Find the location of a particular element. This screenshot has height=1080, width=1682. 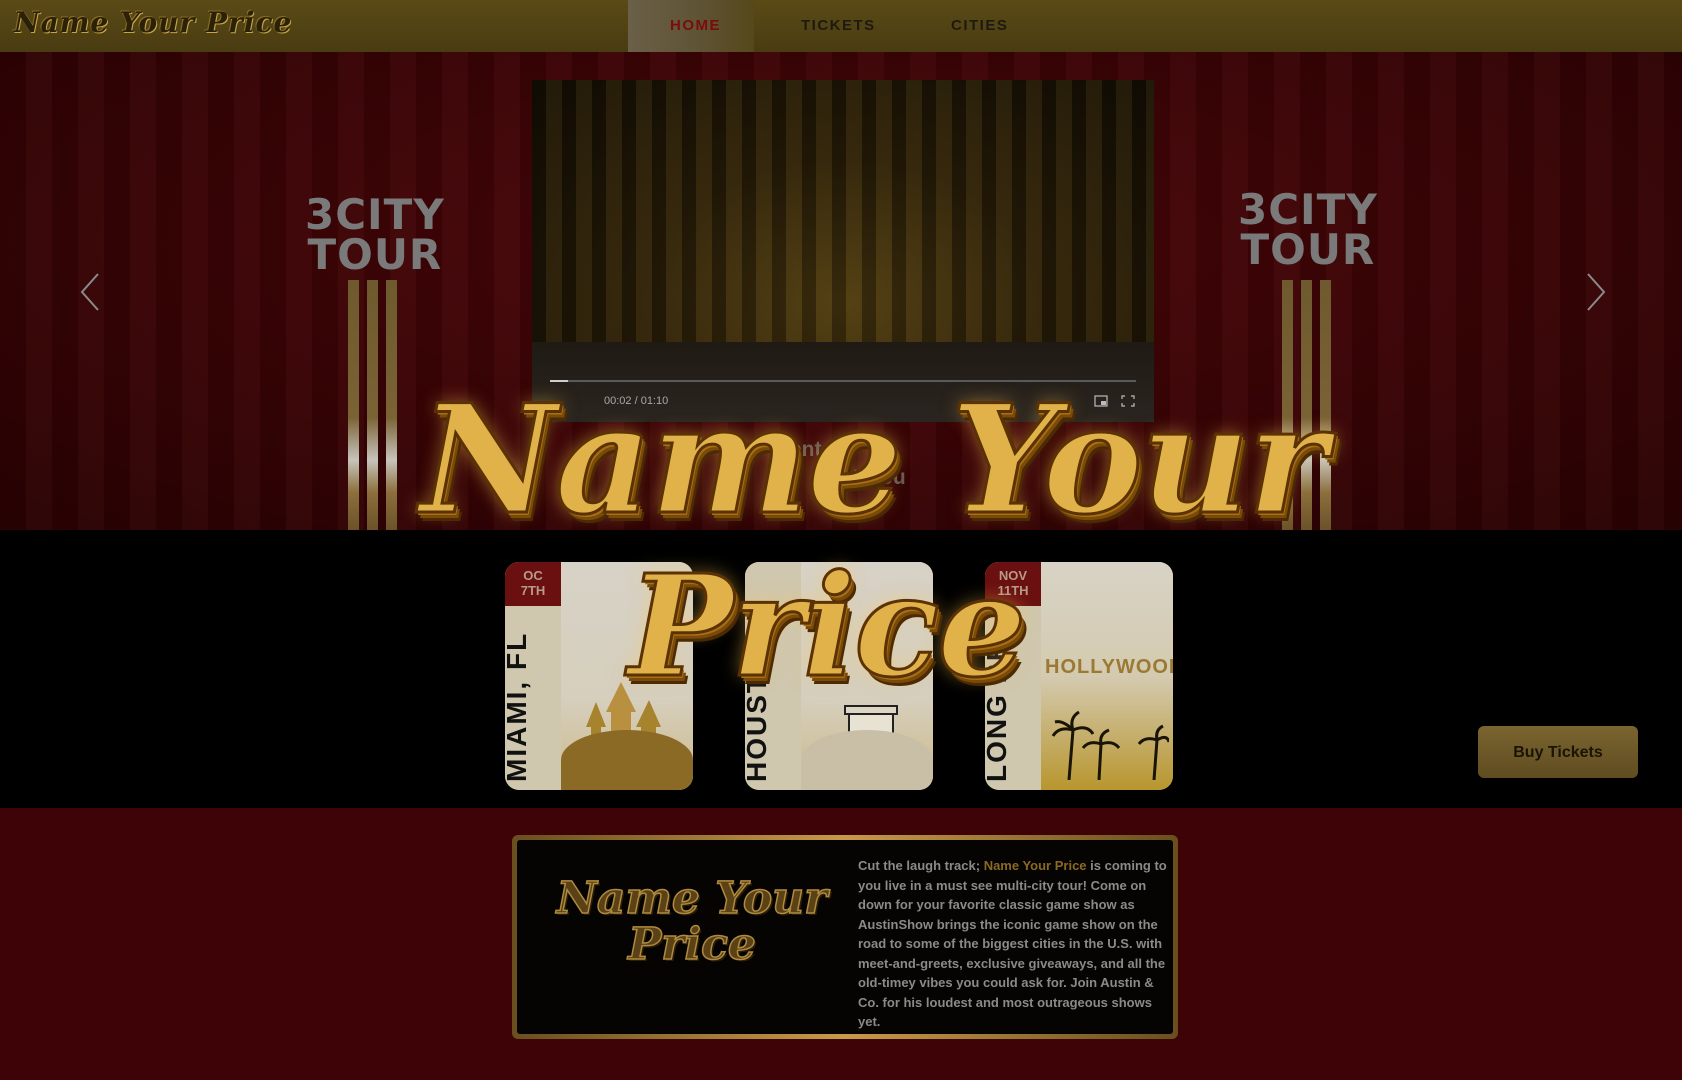

buy-tickets-button: Buy Tickets is located at coordinates (1558, 752).